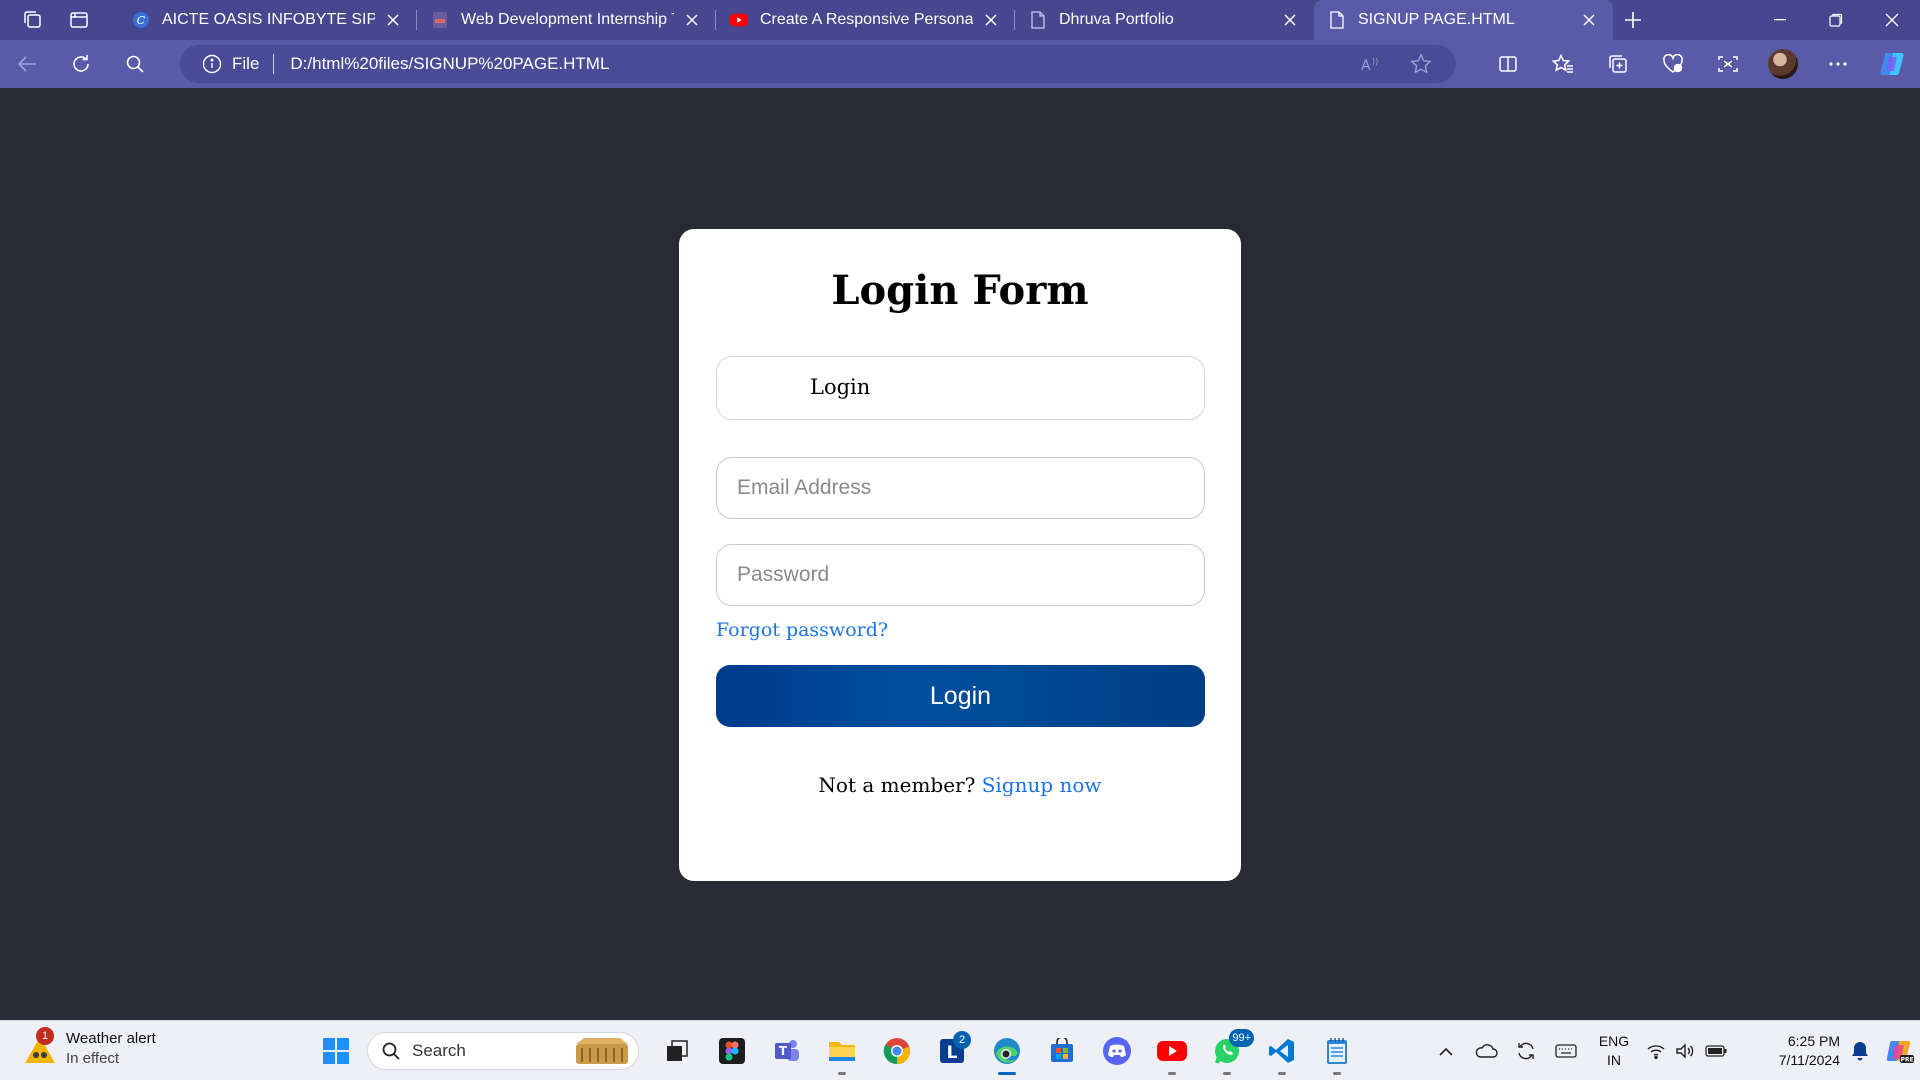 This screenshot has height=1080, width=1920. I want to click on onedrive-icon, so click(1486, 1050).